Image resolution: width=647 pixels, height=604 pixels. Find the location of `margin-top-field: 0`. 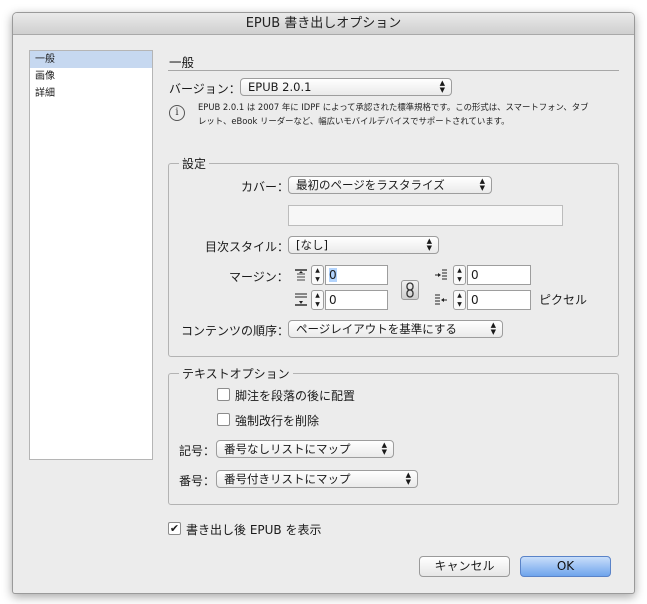

margin-top-field: 0 is located at coordinates (356, 275).